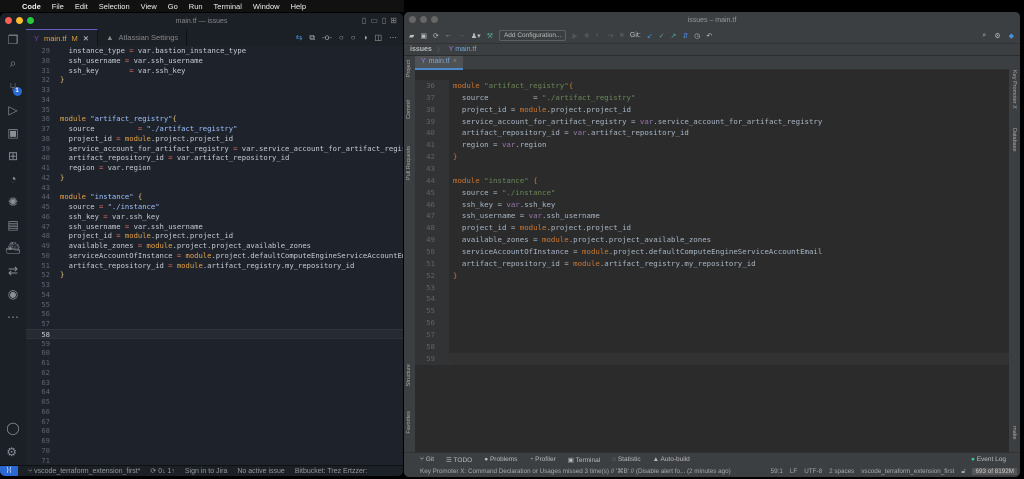  I want to click on code-line: 43, so click(214, 188).